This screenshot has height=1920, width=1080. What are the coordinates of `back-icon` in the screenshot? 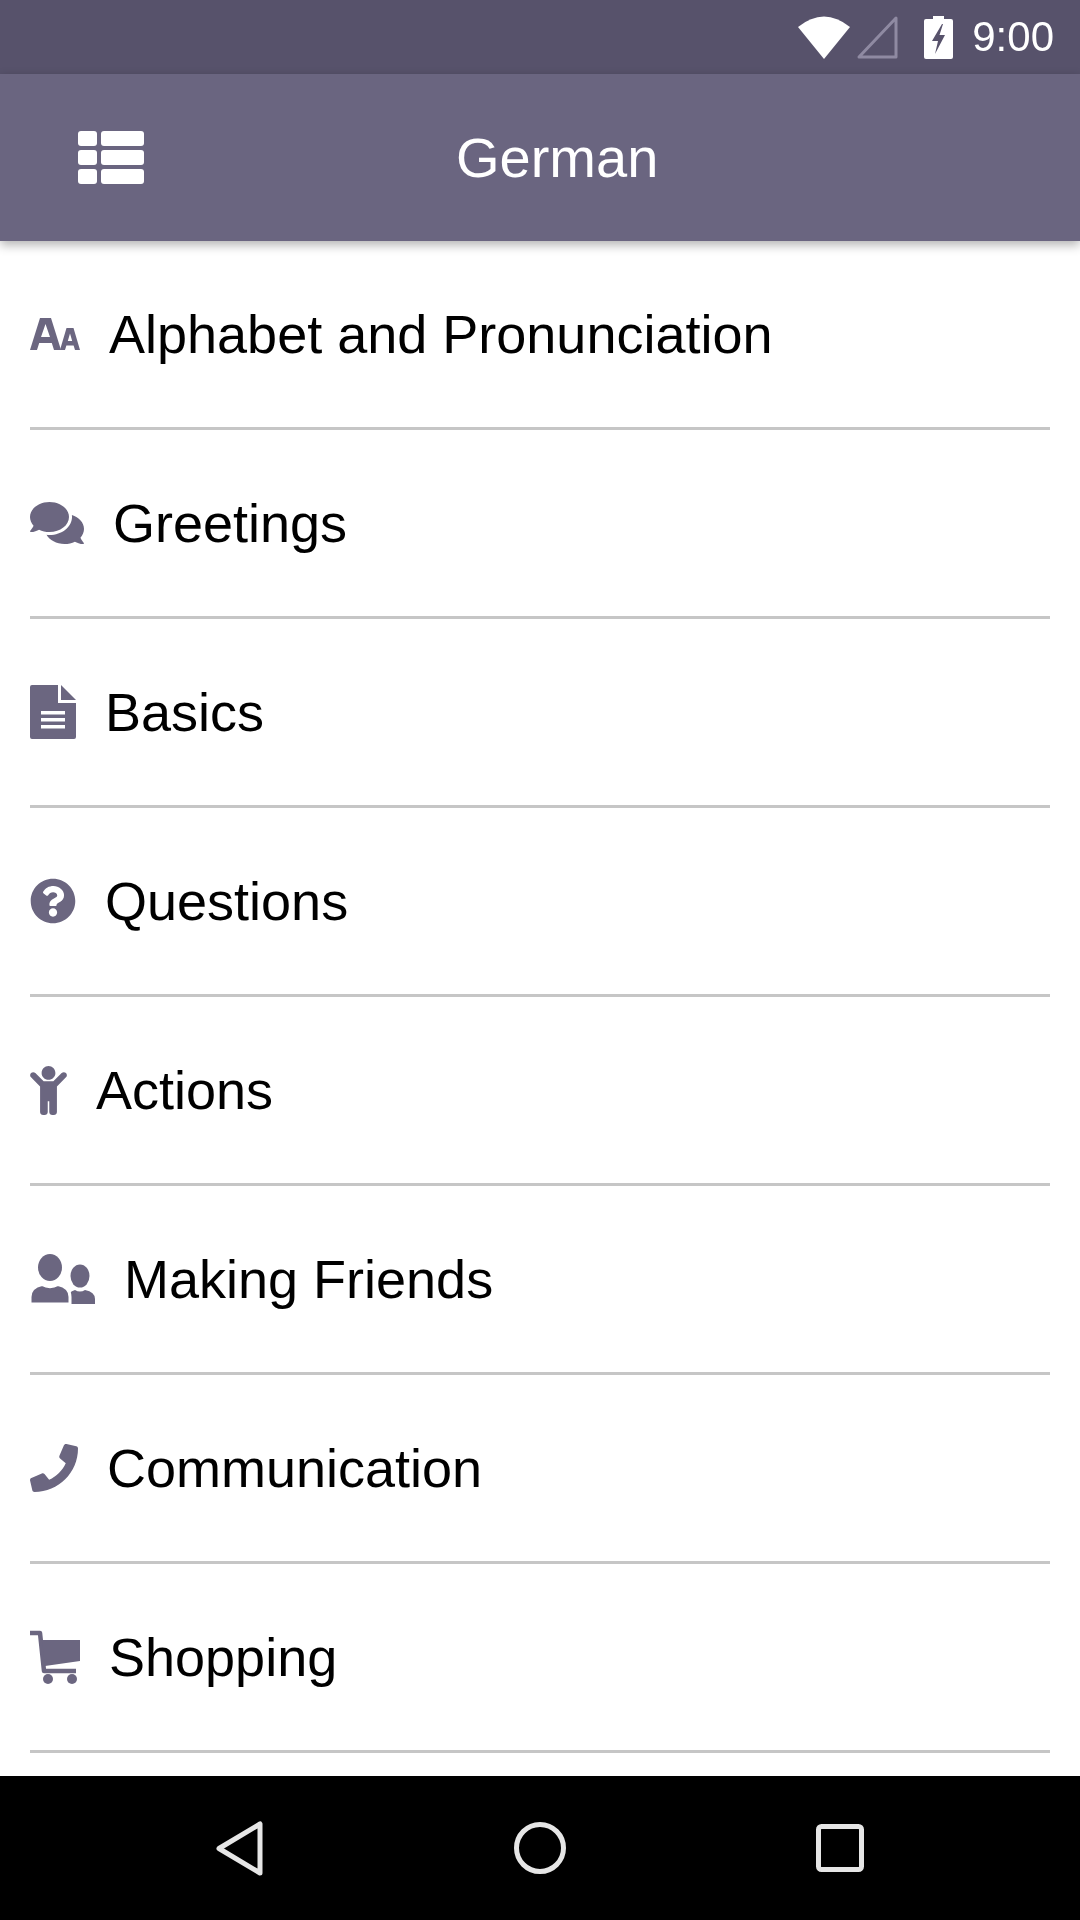 It's located at (240, 1848).